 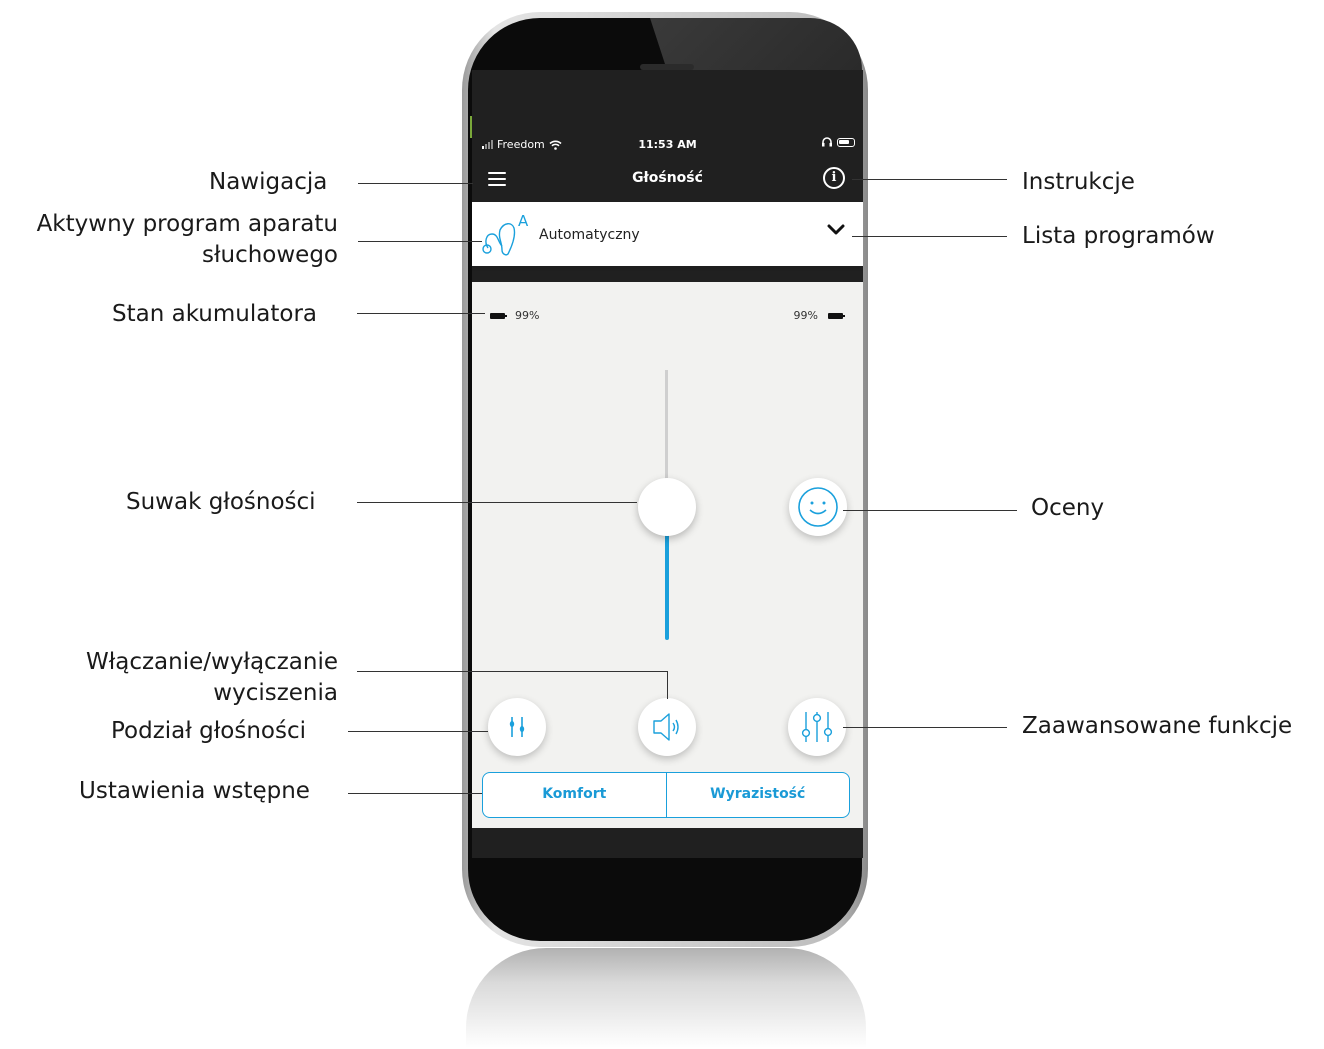 I want to click on callout-battery: Stan akumulatora, so click(x=214, y=314).